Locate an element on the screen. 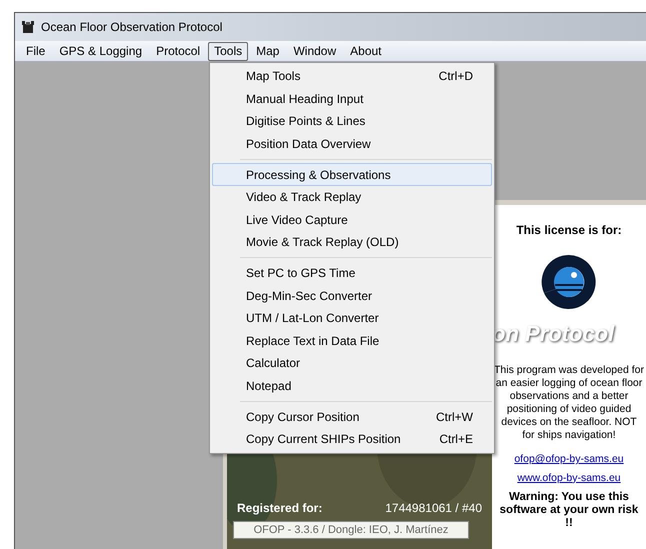 This screenshot has width=646, height=549. menu-bar-item: File is located at coordinates (36, 51).